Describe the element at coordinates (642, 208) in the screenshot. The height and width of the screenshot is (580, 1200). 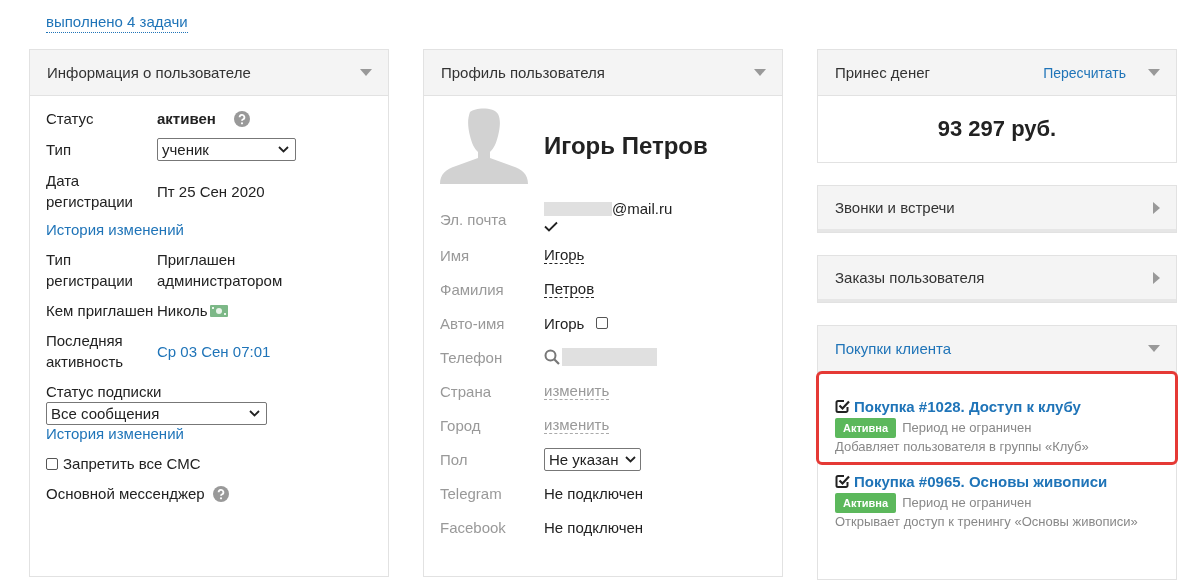
I see `email-value: @mail.ru` at that location.